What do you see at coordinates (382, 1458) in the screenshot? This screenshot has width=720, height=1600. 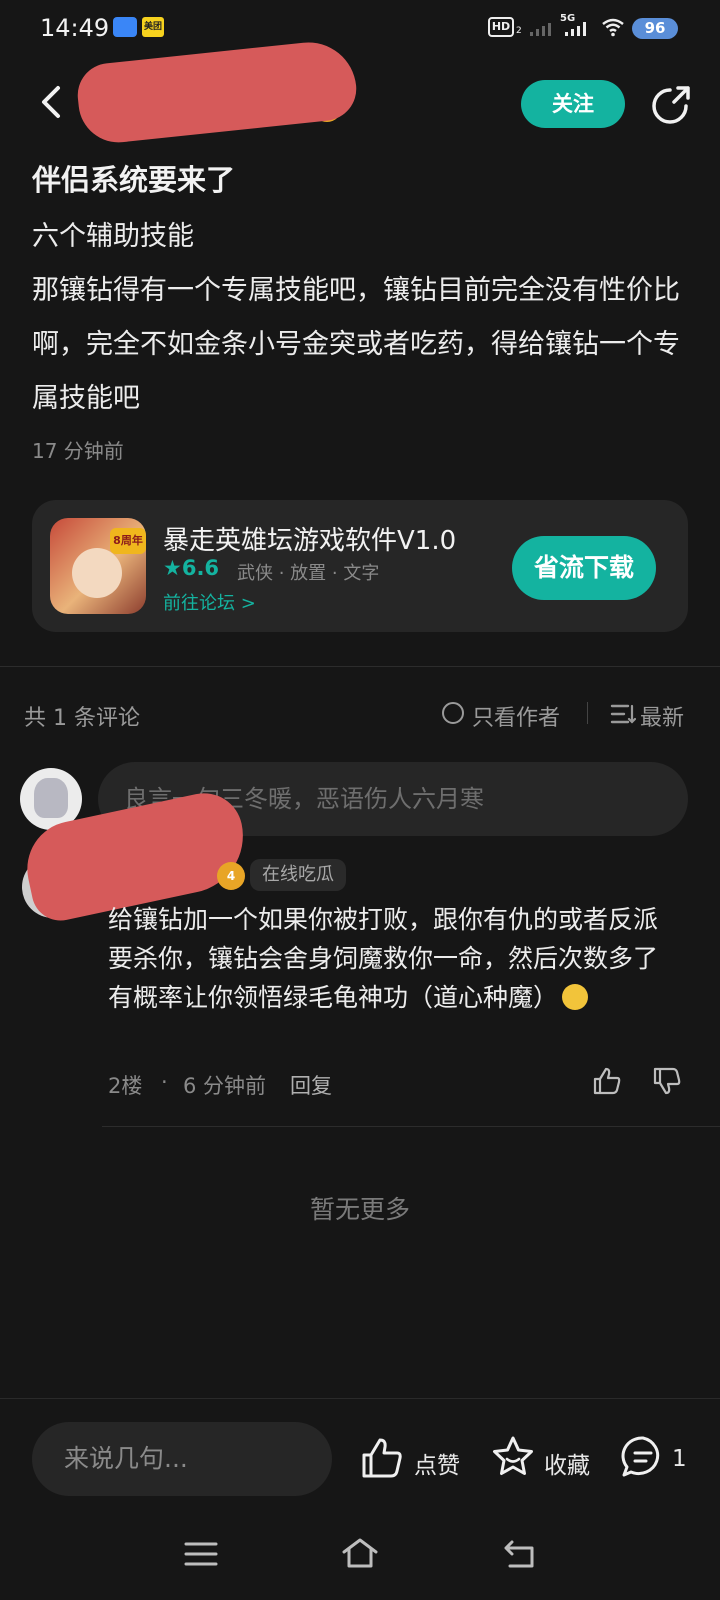 I see `like-icon` at bounding box center [382, 1458].